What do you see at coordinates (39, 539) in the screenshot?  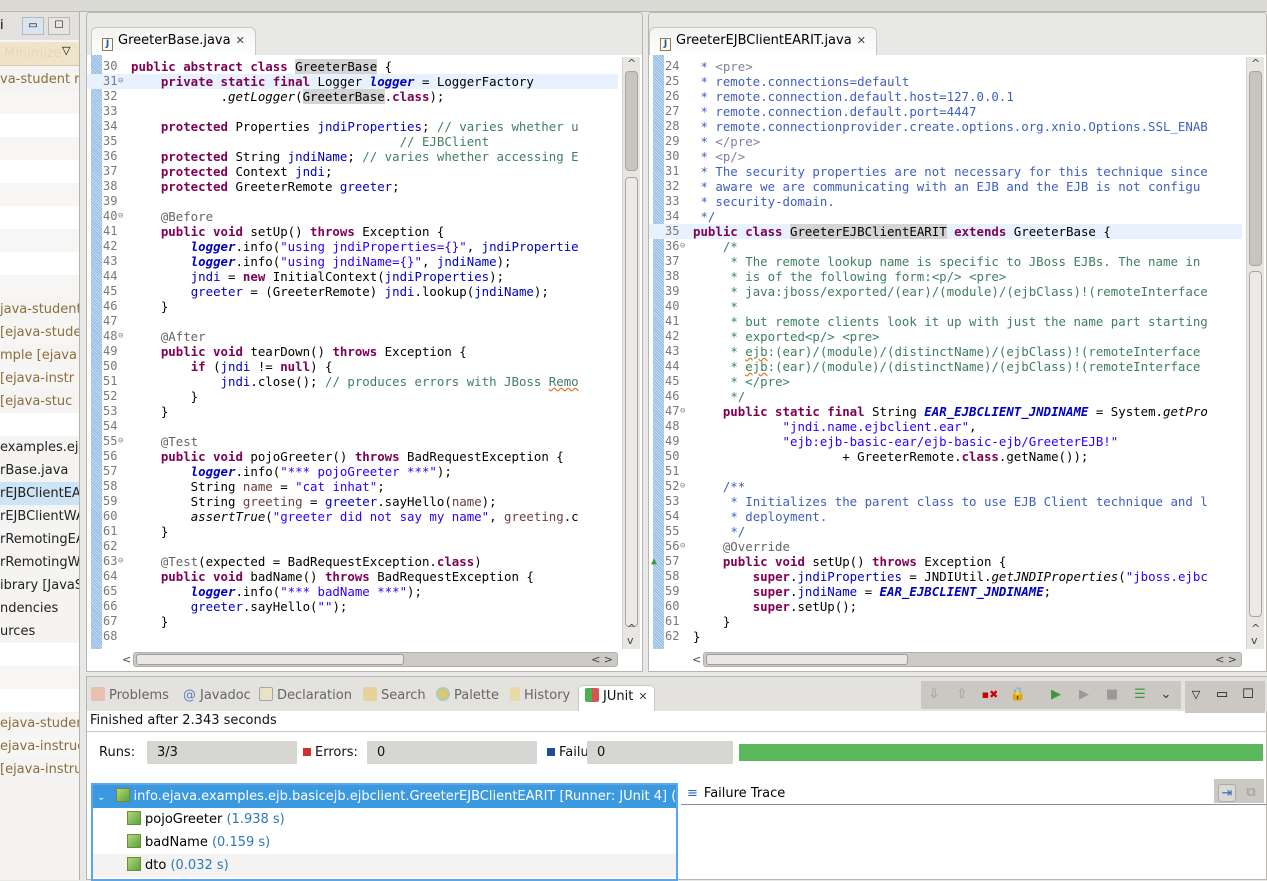 I see `explorer-item: rRemotingEA` at bounding box center [39, 539].